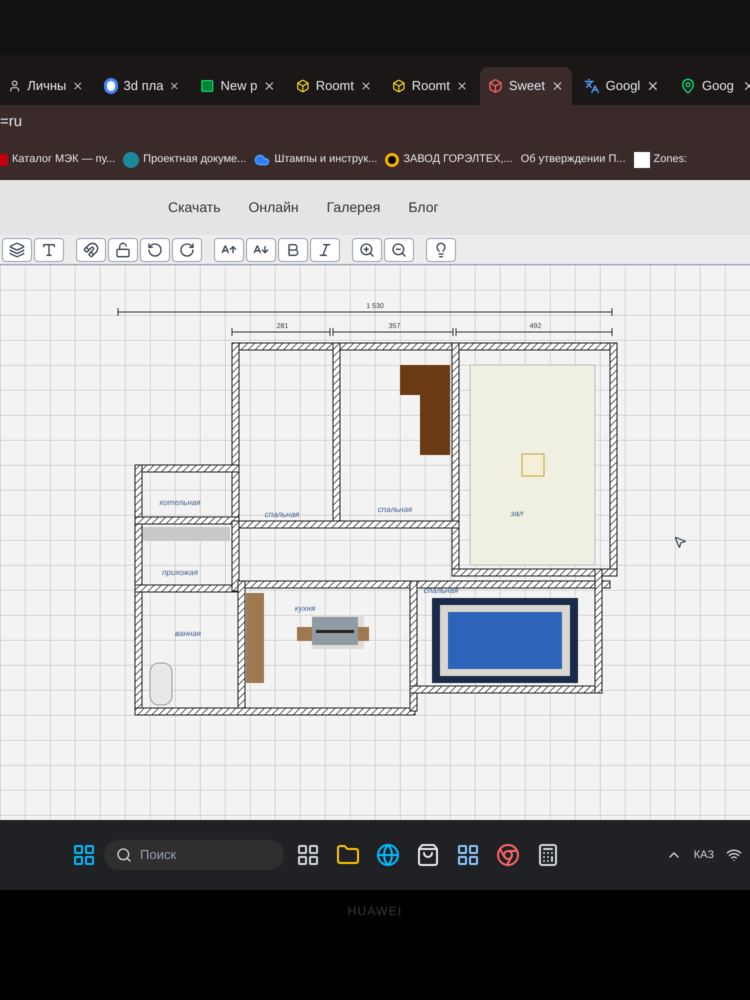  Describe the element at coordinates (15, 86) in the screenshot. I see `profile-icon` at that location.